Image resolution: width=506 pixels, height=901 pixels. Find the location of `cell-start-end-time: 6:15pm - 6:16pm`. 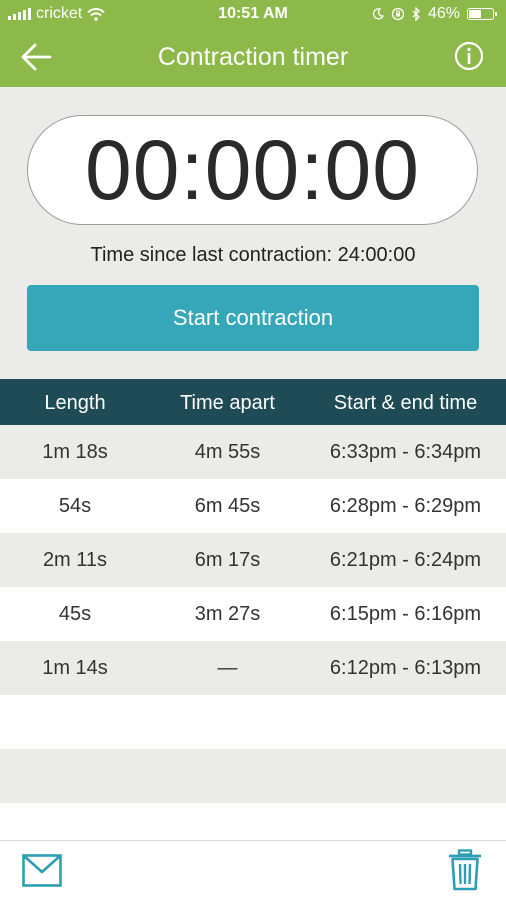

cell-start-end-time: 6:15pm - 6:16pm is located at coordinates (405, 614).